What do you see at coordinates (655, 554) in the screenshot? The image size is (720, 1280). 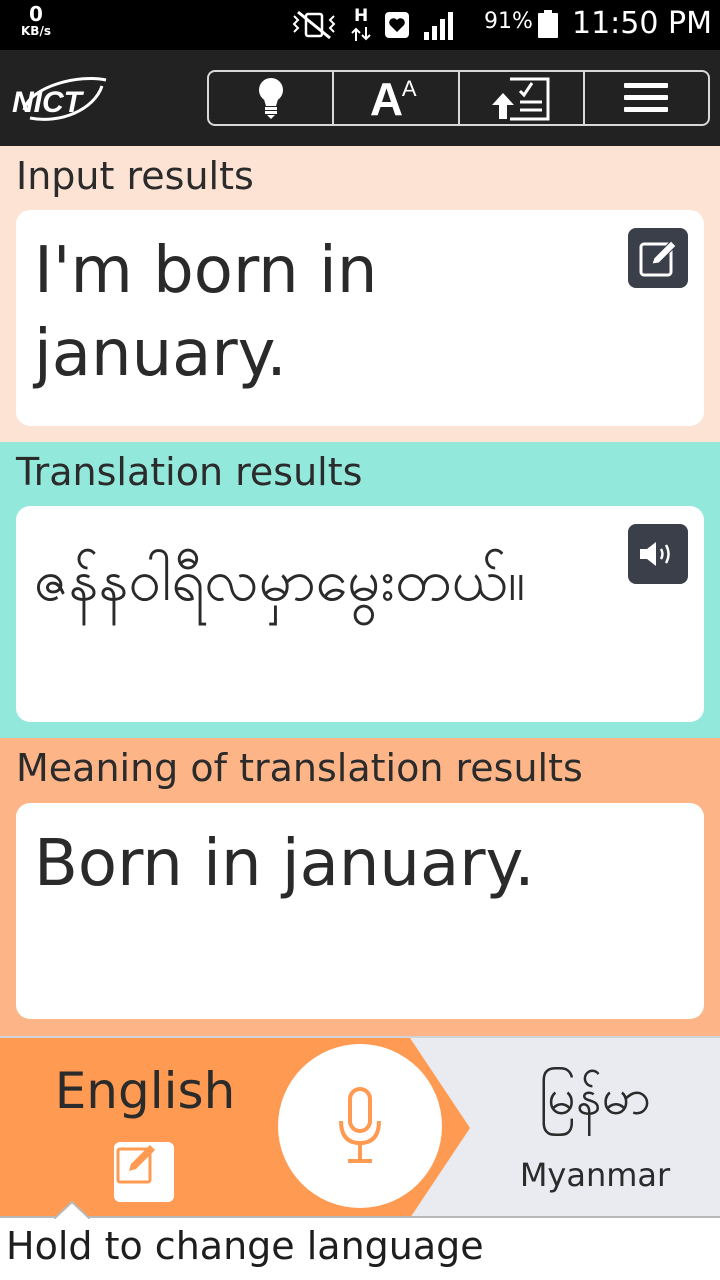 I see `speaker-icon` at bounding box center [655, 554].